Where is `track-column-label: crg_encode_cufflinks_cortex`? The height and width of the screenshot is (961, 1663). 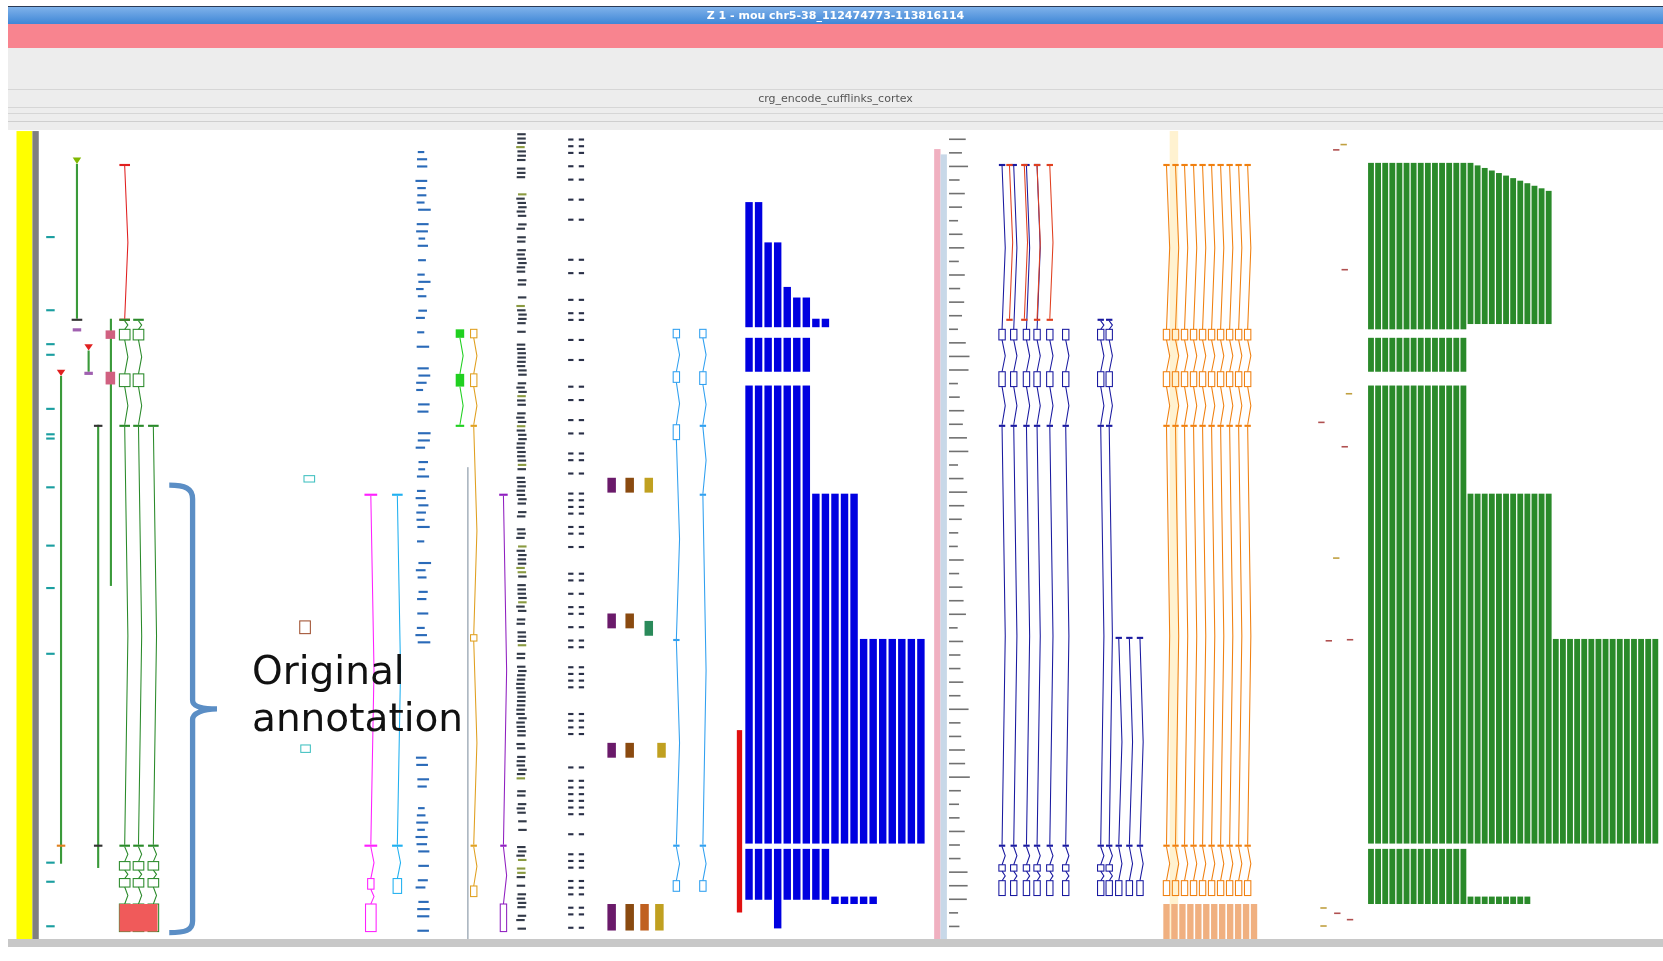
track-column-label: crg_encode_cufflinks_cortex is located at coordinates (835, 98).